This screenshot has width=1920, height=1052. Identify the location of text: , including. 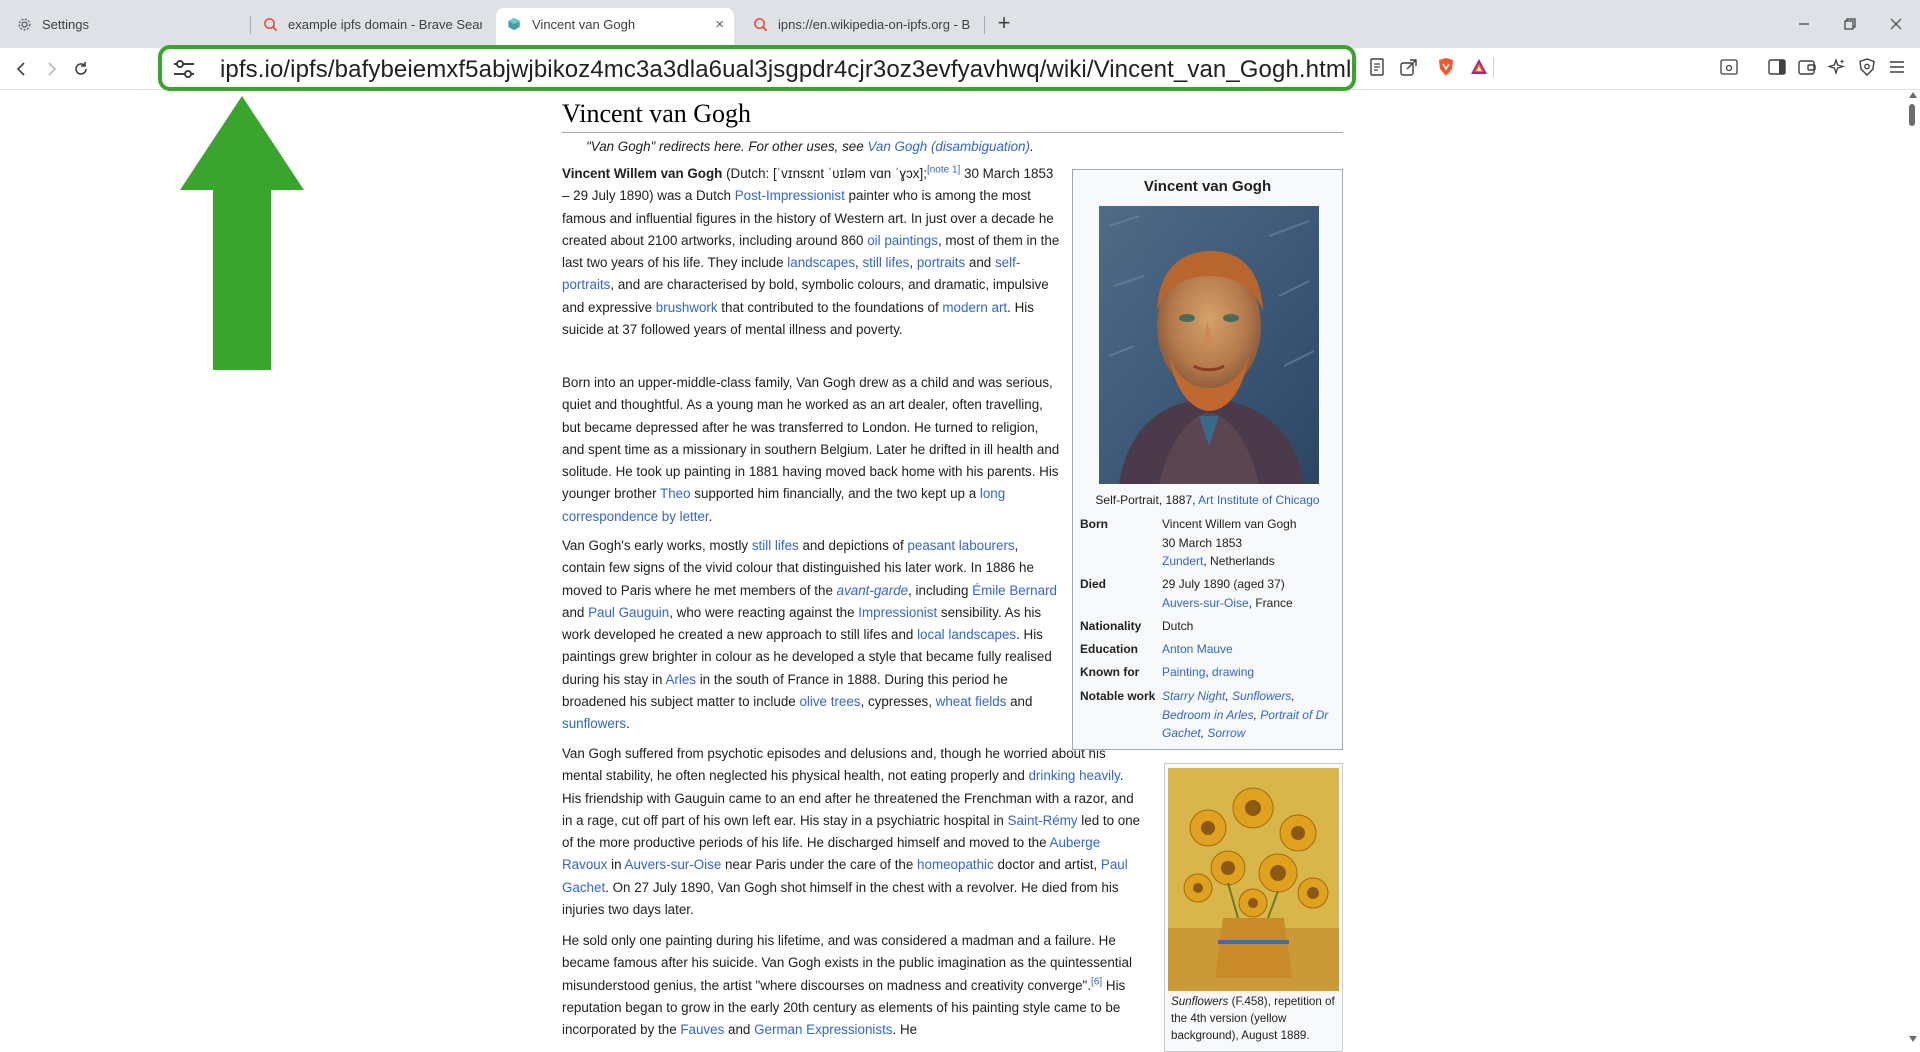
(940, 590).